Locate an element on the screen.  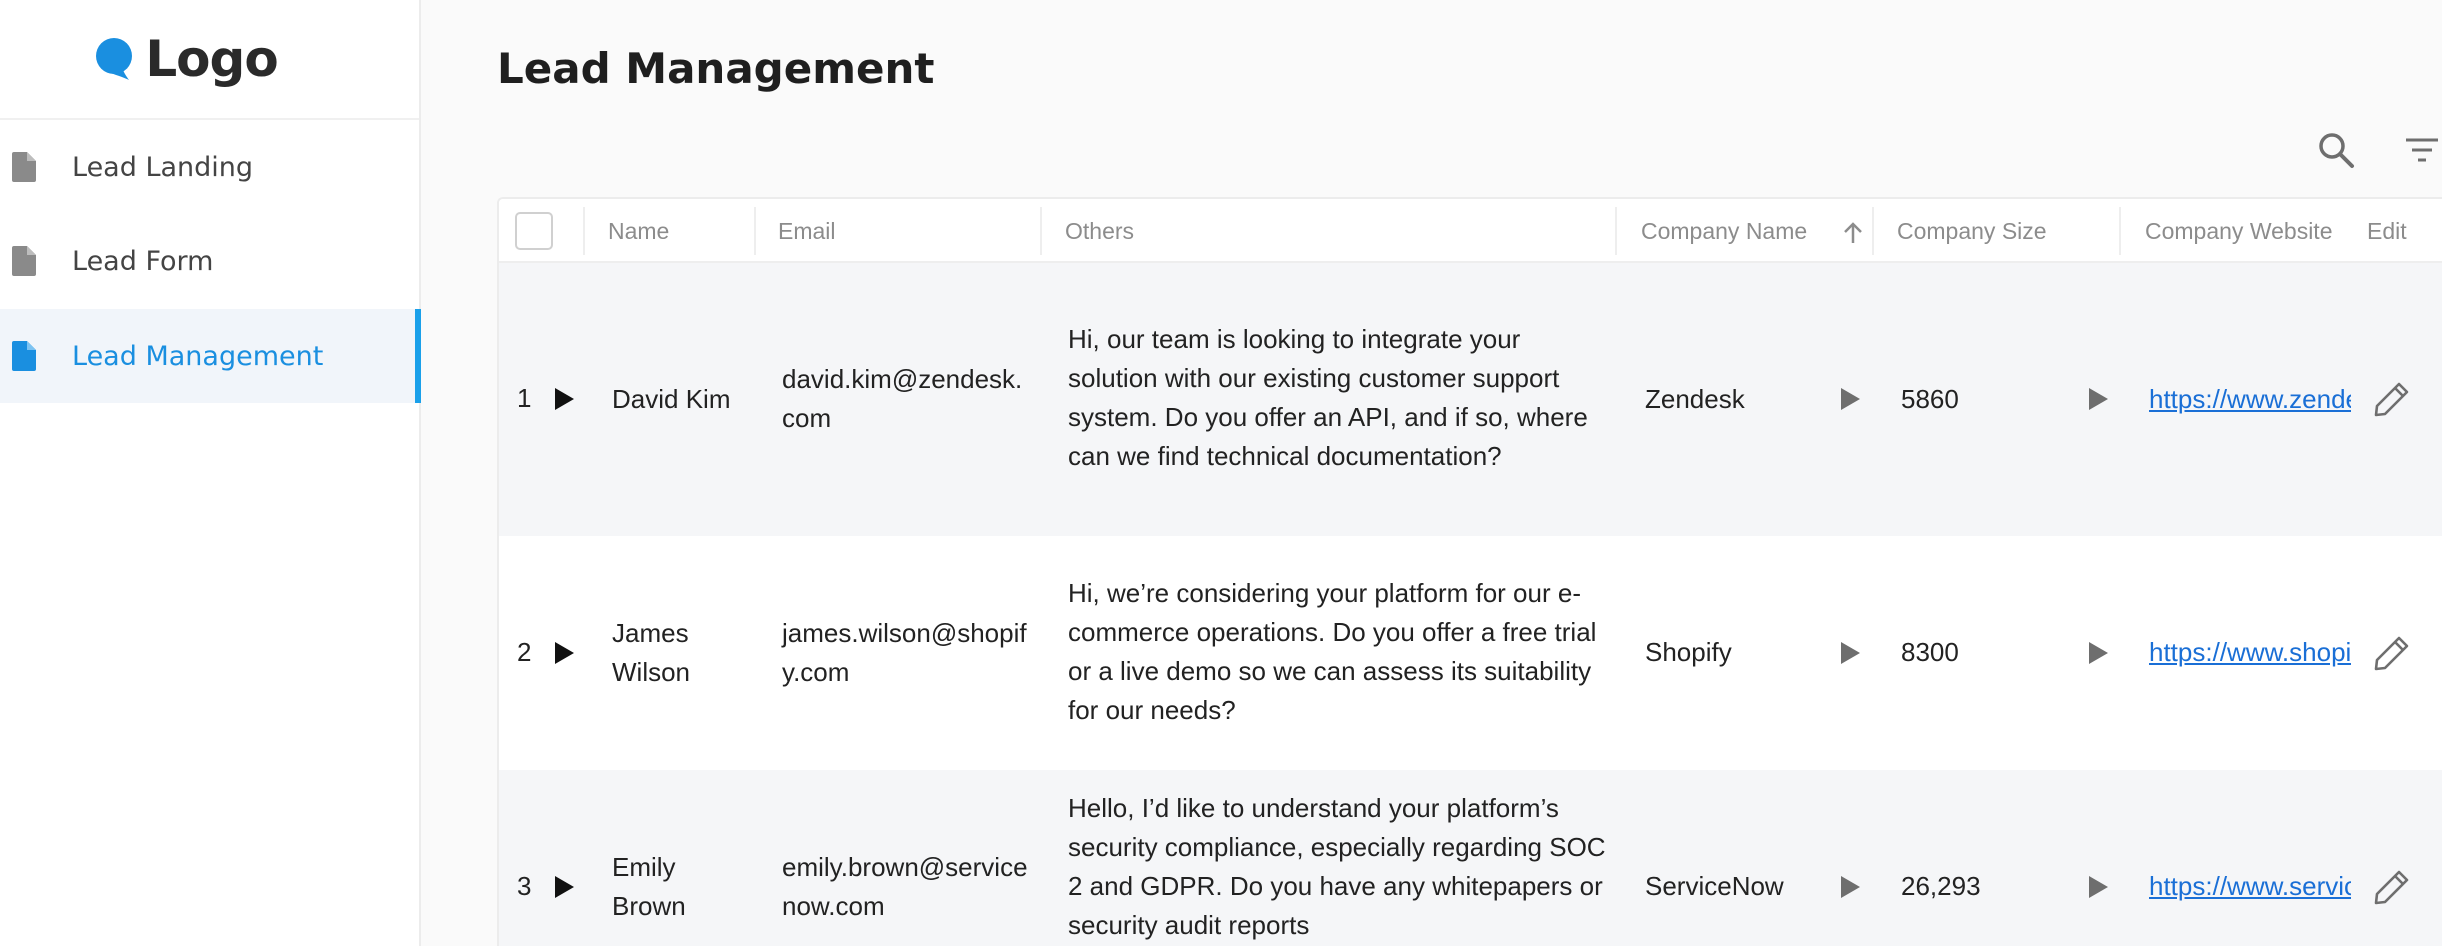
lead-email: david.kim@zendesk.com is located at coordinates (902, 398).